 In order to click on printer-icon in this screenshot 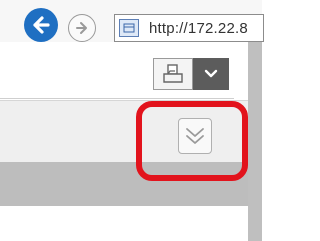, I will do `click(173, 73)`.